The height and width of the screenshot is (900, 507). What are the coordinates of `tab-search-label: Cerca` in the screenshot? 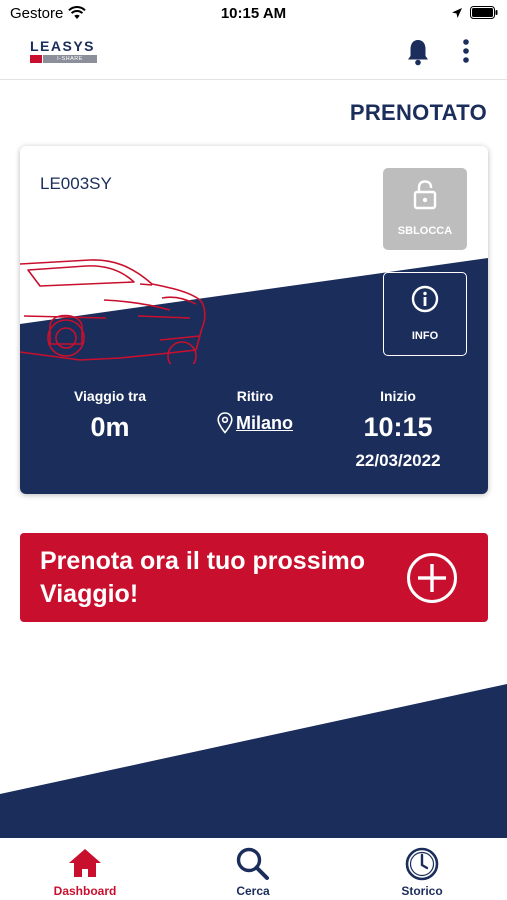 It's located at (253, 891).